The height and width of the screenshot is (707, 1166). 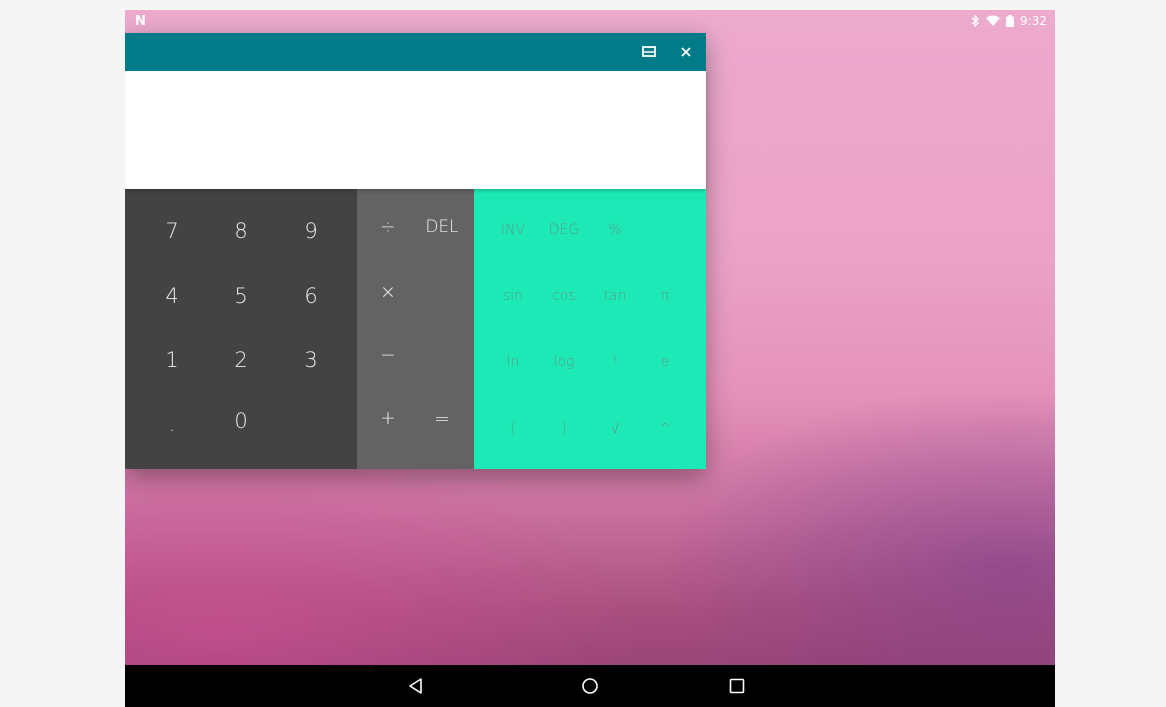 I want to click on bluetooth-icon, so click(x=975, y=21).